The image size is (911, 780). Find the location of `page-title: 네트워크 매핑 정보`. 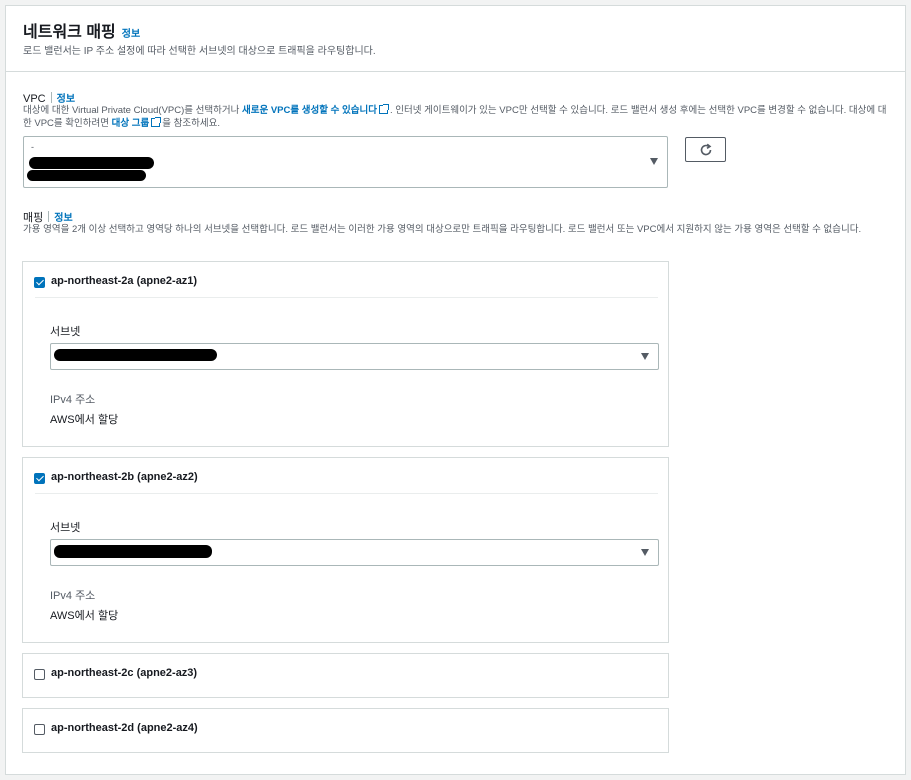

page-title: 네트워크 매핑 정보 is located at coordinates (81, 30).